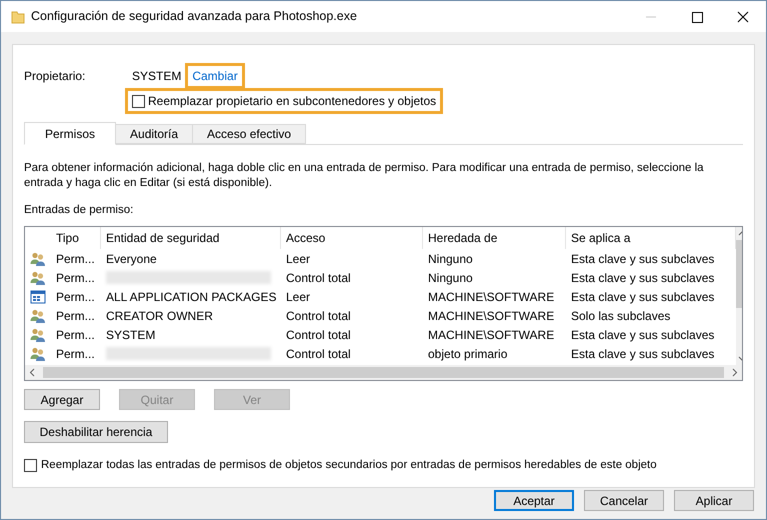  What do you see at coordinates (620, 316) in the screenshot?
I see `table-cell-text: Solo las subclaves` at bounding box center [620, 316].